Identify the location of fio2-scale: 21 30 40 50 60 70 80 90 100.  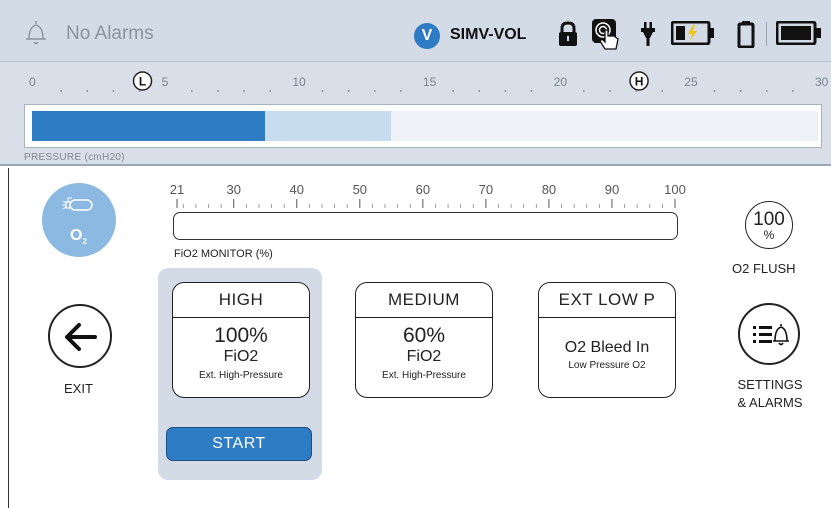
(428, 195).